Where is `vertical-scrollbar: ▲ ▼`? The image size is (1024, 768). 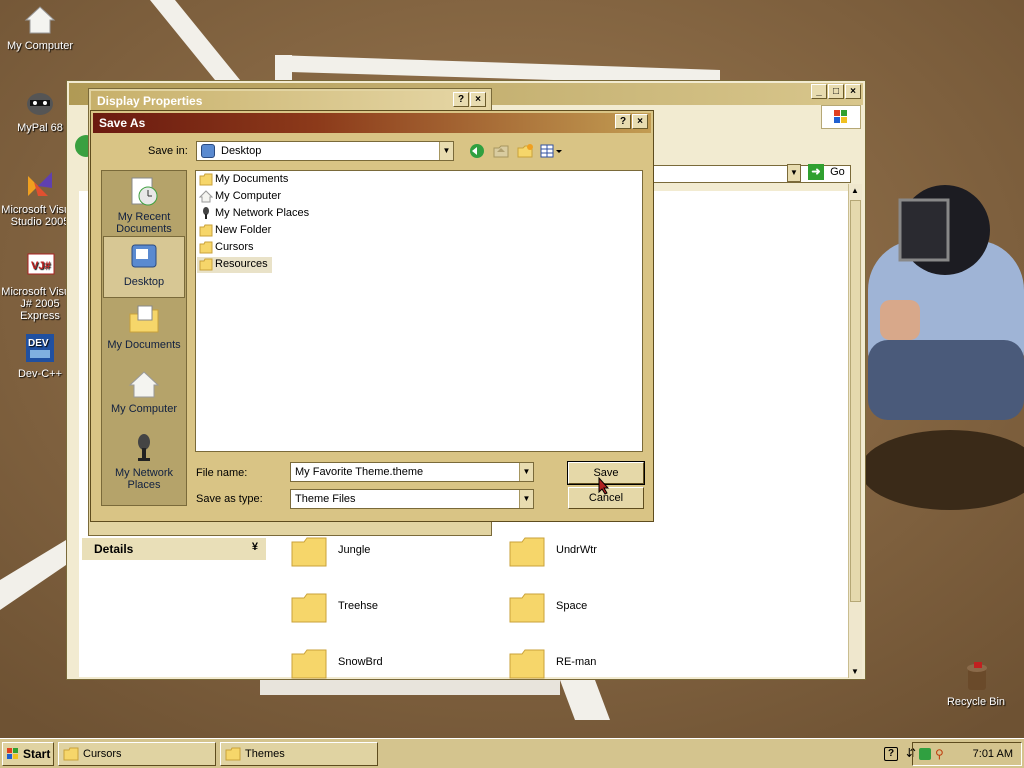 vertical-scrollbar: ▲ ▼ is located at coordinates (855, 431).